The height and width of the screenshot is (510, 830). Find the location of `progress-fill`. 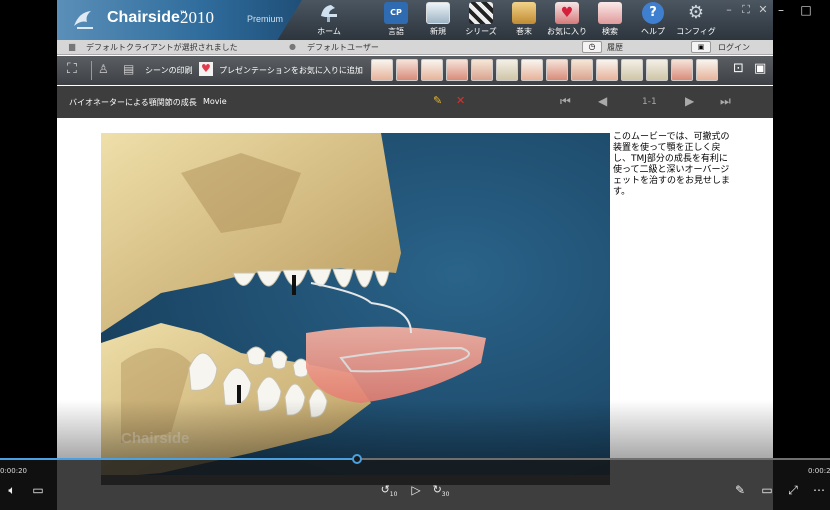

progress-fill is located at coordinates (178, 459).